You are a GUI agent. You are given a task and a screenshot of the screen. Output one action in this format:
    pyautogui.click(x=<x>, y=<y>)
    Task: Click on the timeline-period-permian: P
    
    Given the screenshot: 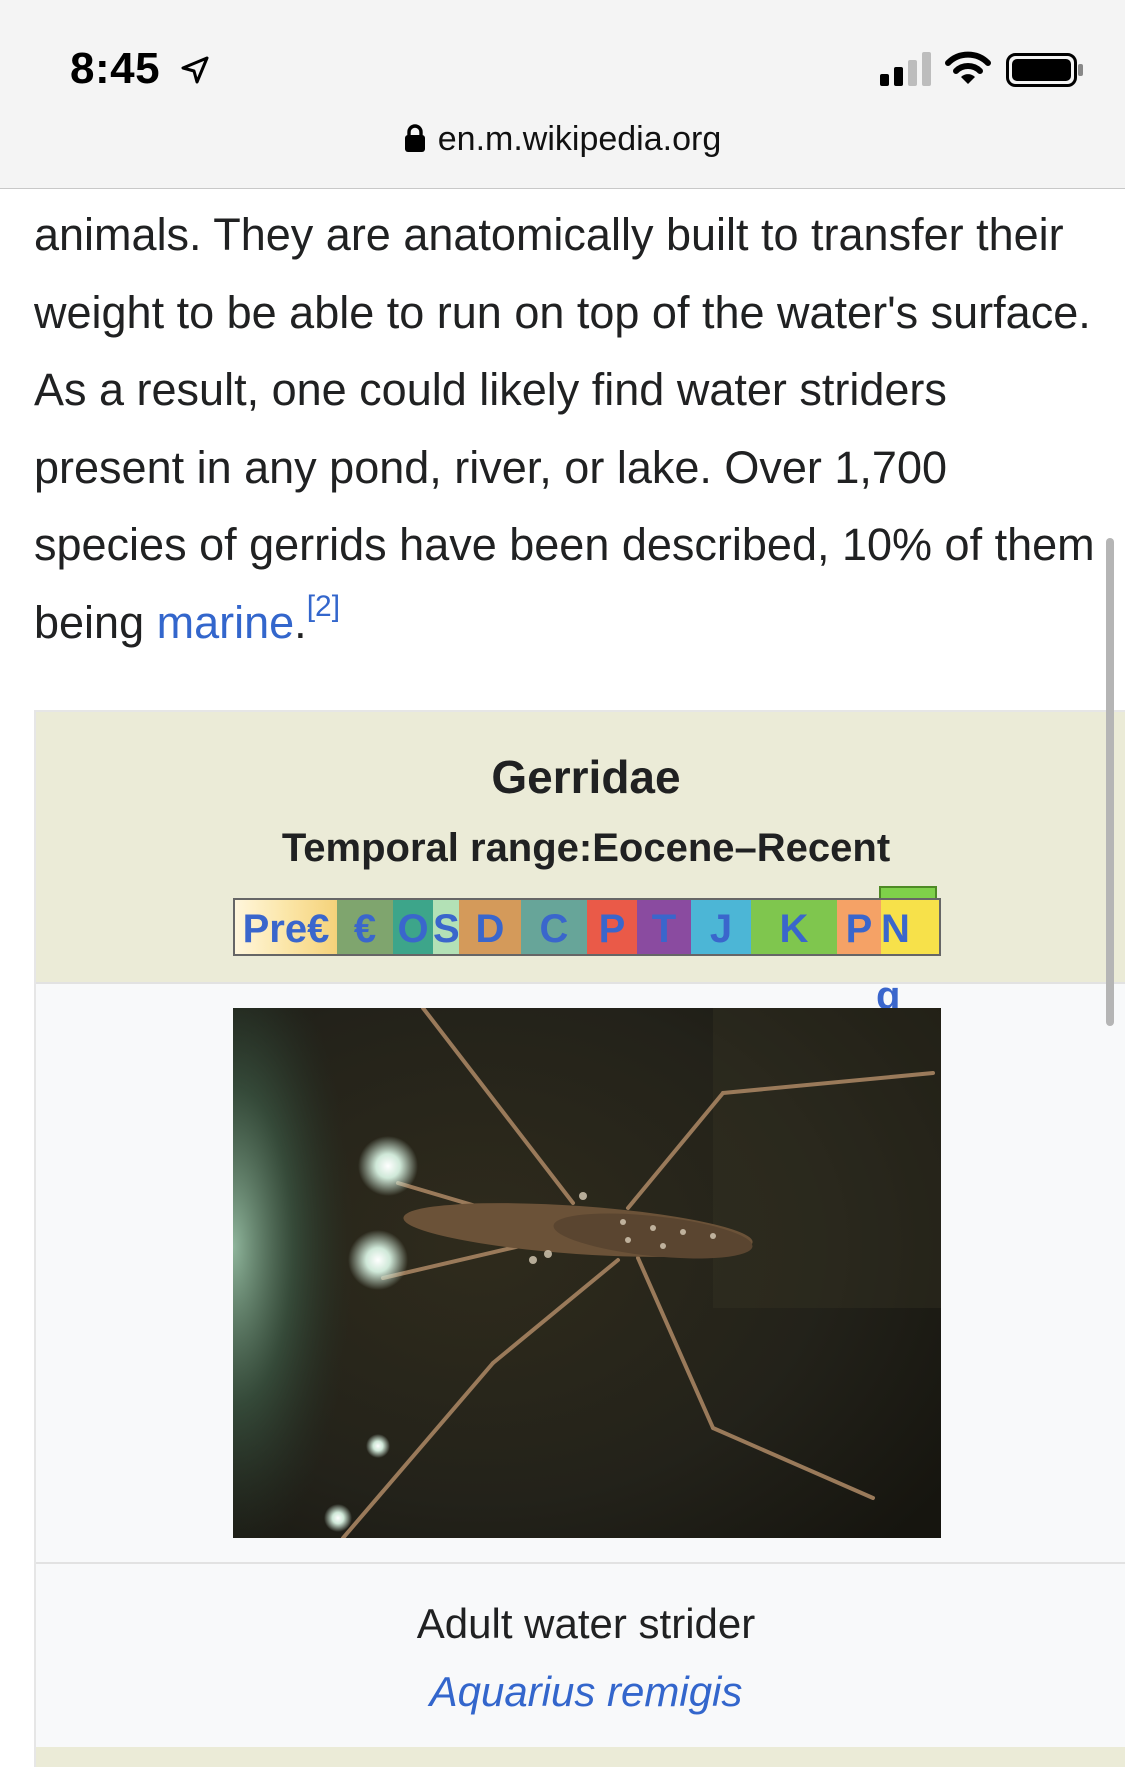 What is the action you would take?
    pyautogui.click(x=612, y=927)
    